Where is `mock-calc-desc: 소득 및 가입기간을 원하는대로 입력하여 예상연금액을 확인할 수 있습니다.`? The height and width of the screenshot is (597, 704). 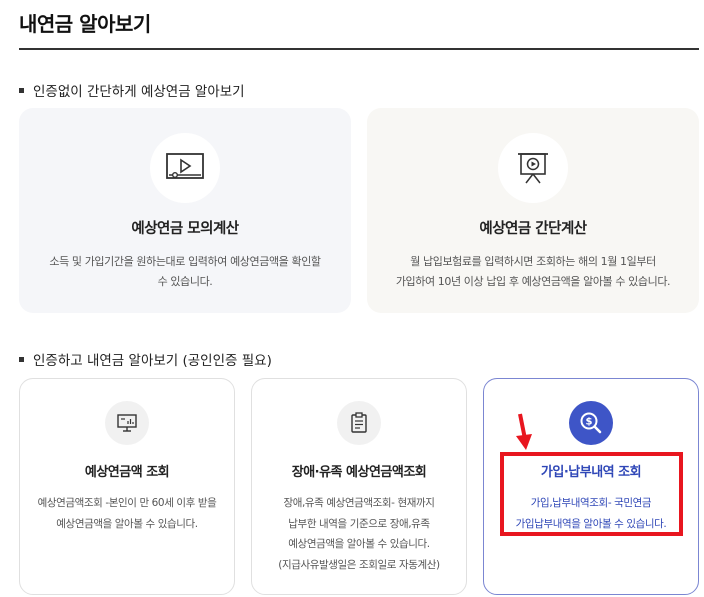
mock-calc-desc: 소득 및 가입기간을 원하는대로 입력하여 예상연금액을 확인할 수 있습니다. is located at coordinates (185, 271).